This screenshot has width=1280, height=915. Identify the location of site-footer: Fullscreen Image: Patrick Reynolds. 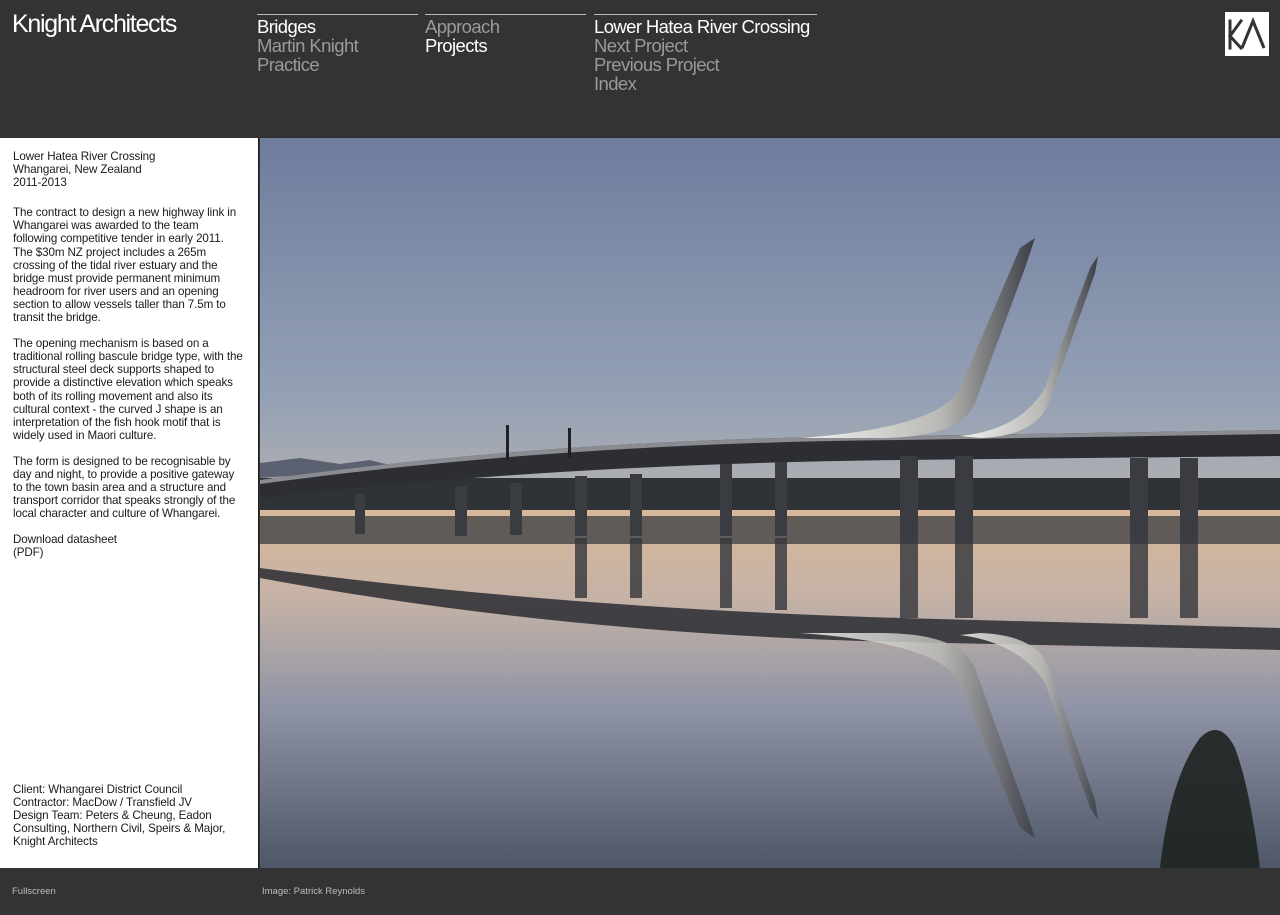
(640, 891).